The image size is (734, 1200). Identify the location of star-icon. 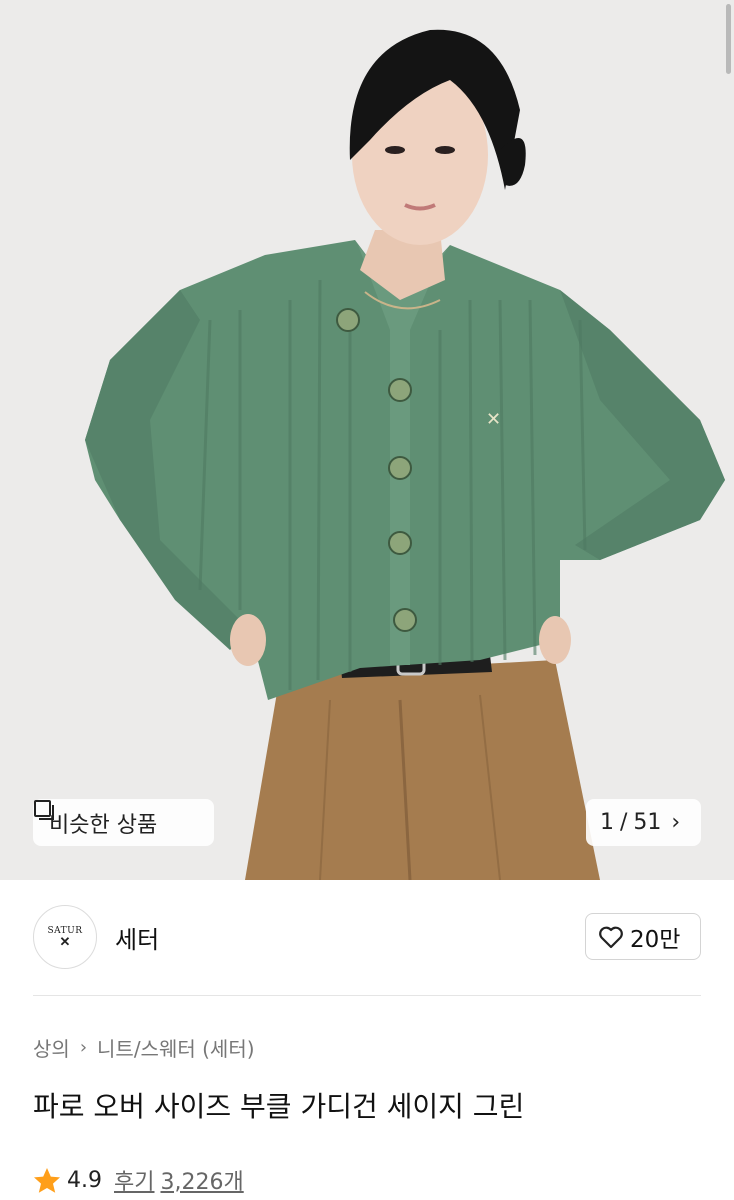
(47, 1180).